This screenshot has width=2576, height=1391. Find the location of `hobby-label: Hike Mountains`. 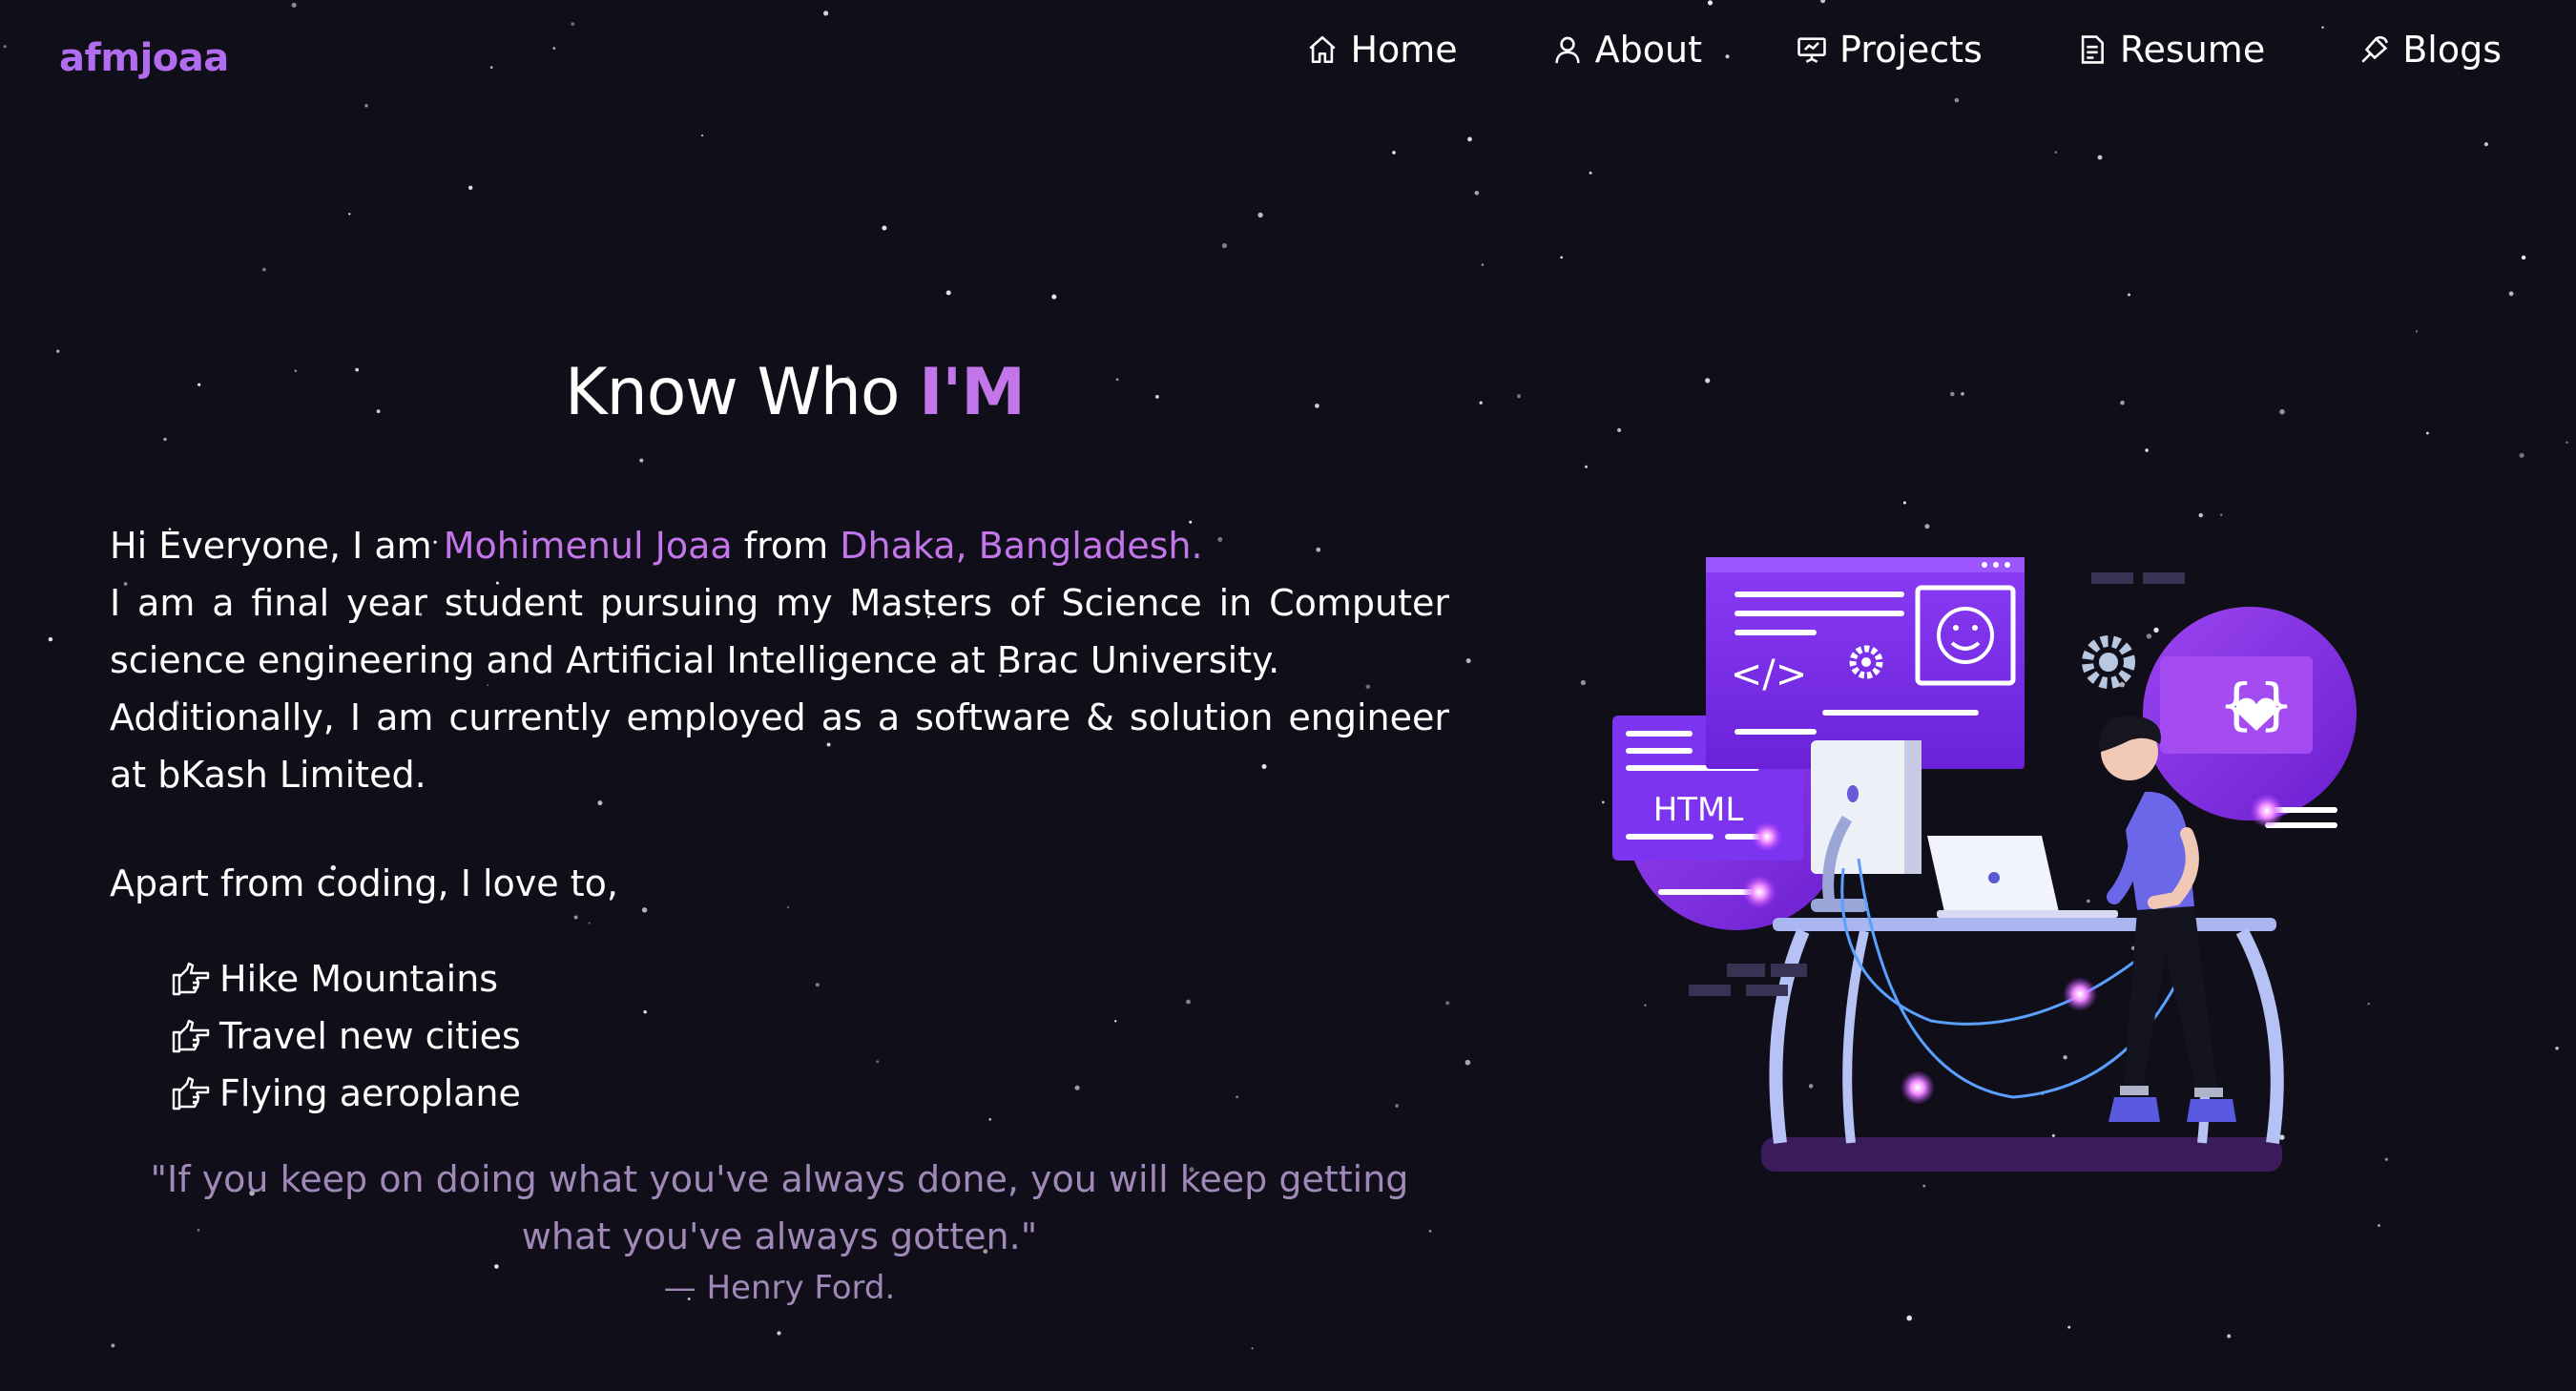

hobby-label: Hike Mountains is located at coordinates (359, 979).